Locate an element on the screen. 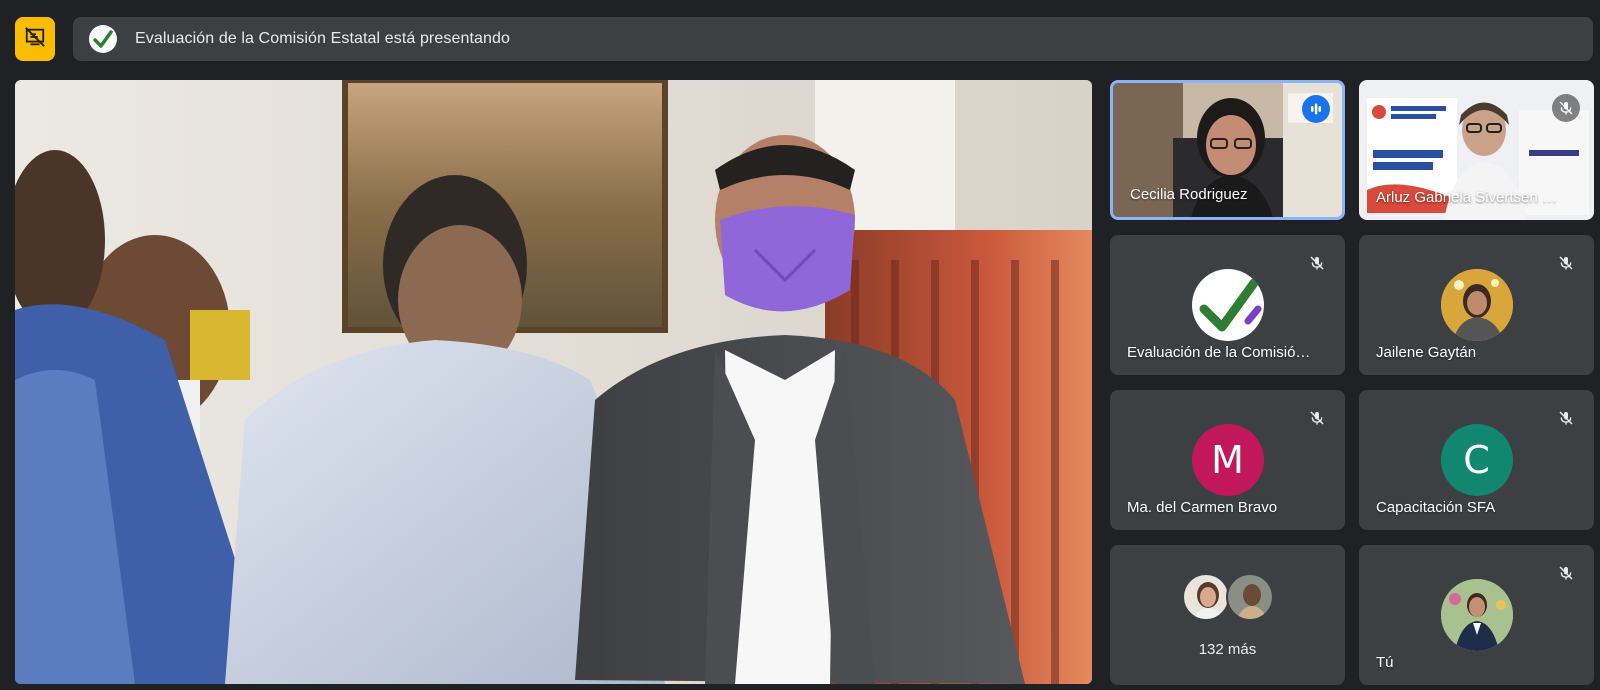 This screenshot has width=1600, height=690. more-participants-tile: 132 más is located at coordinates (1227, 615).